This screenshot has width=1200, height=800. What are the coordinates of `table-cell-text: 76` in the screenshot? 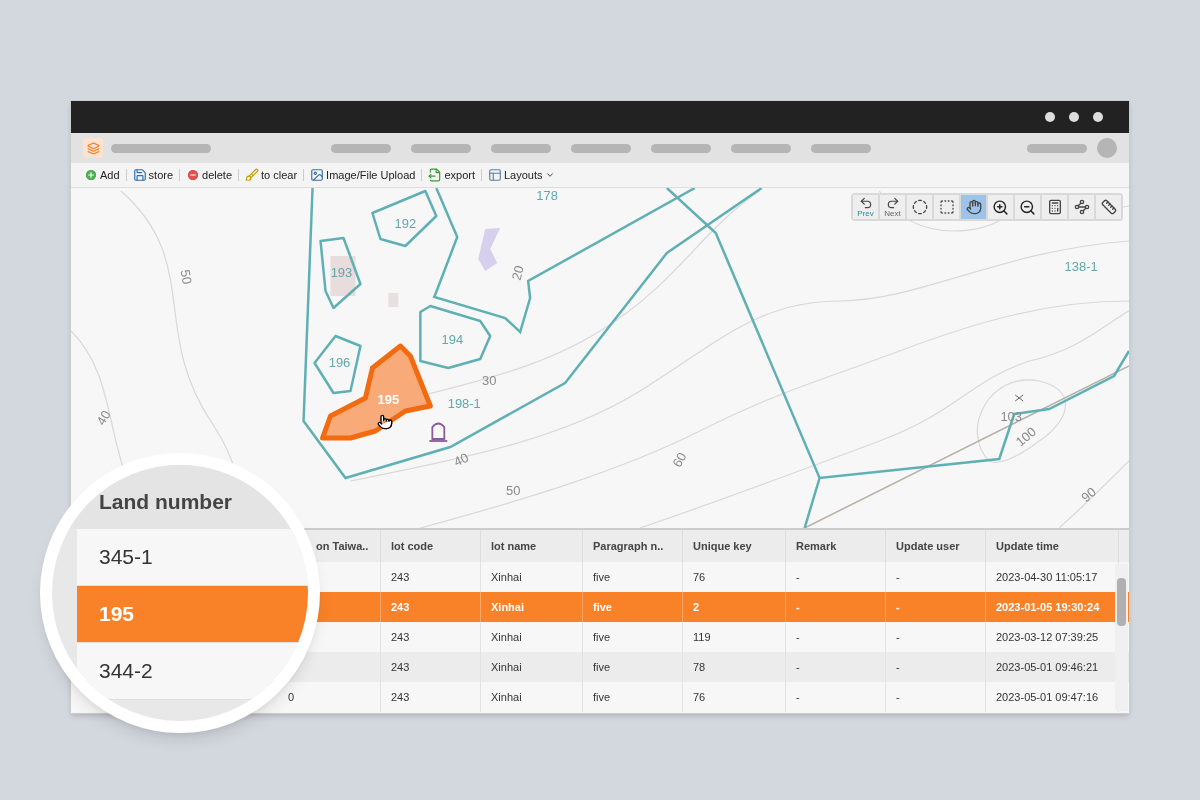 It's located at (699, 577).